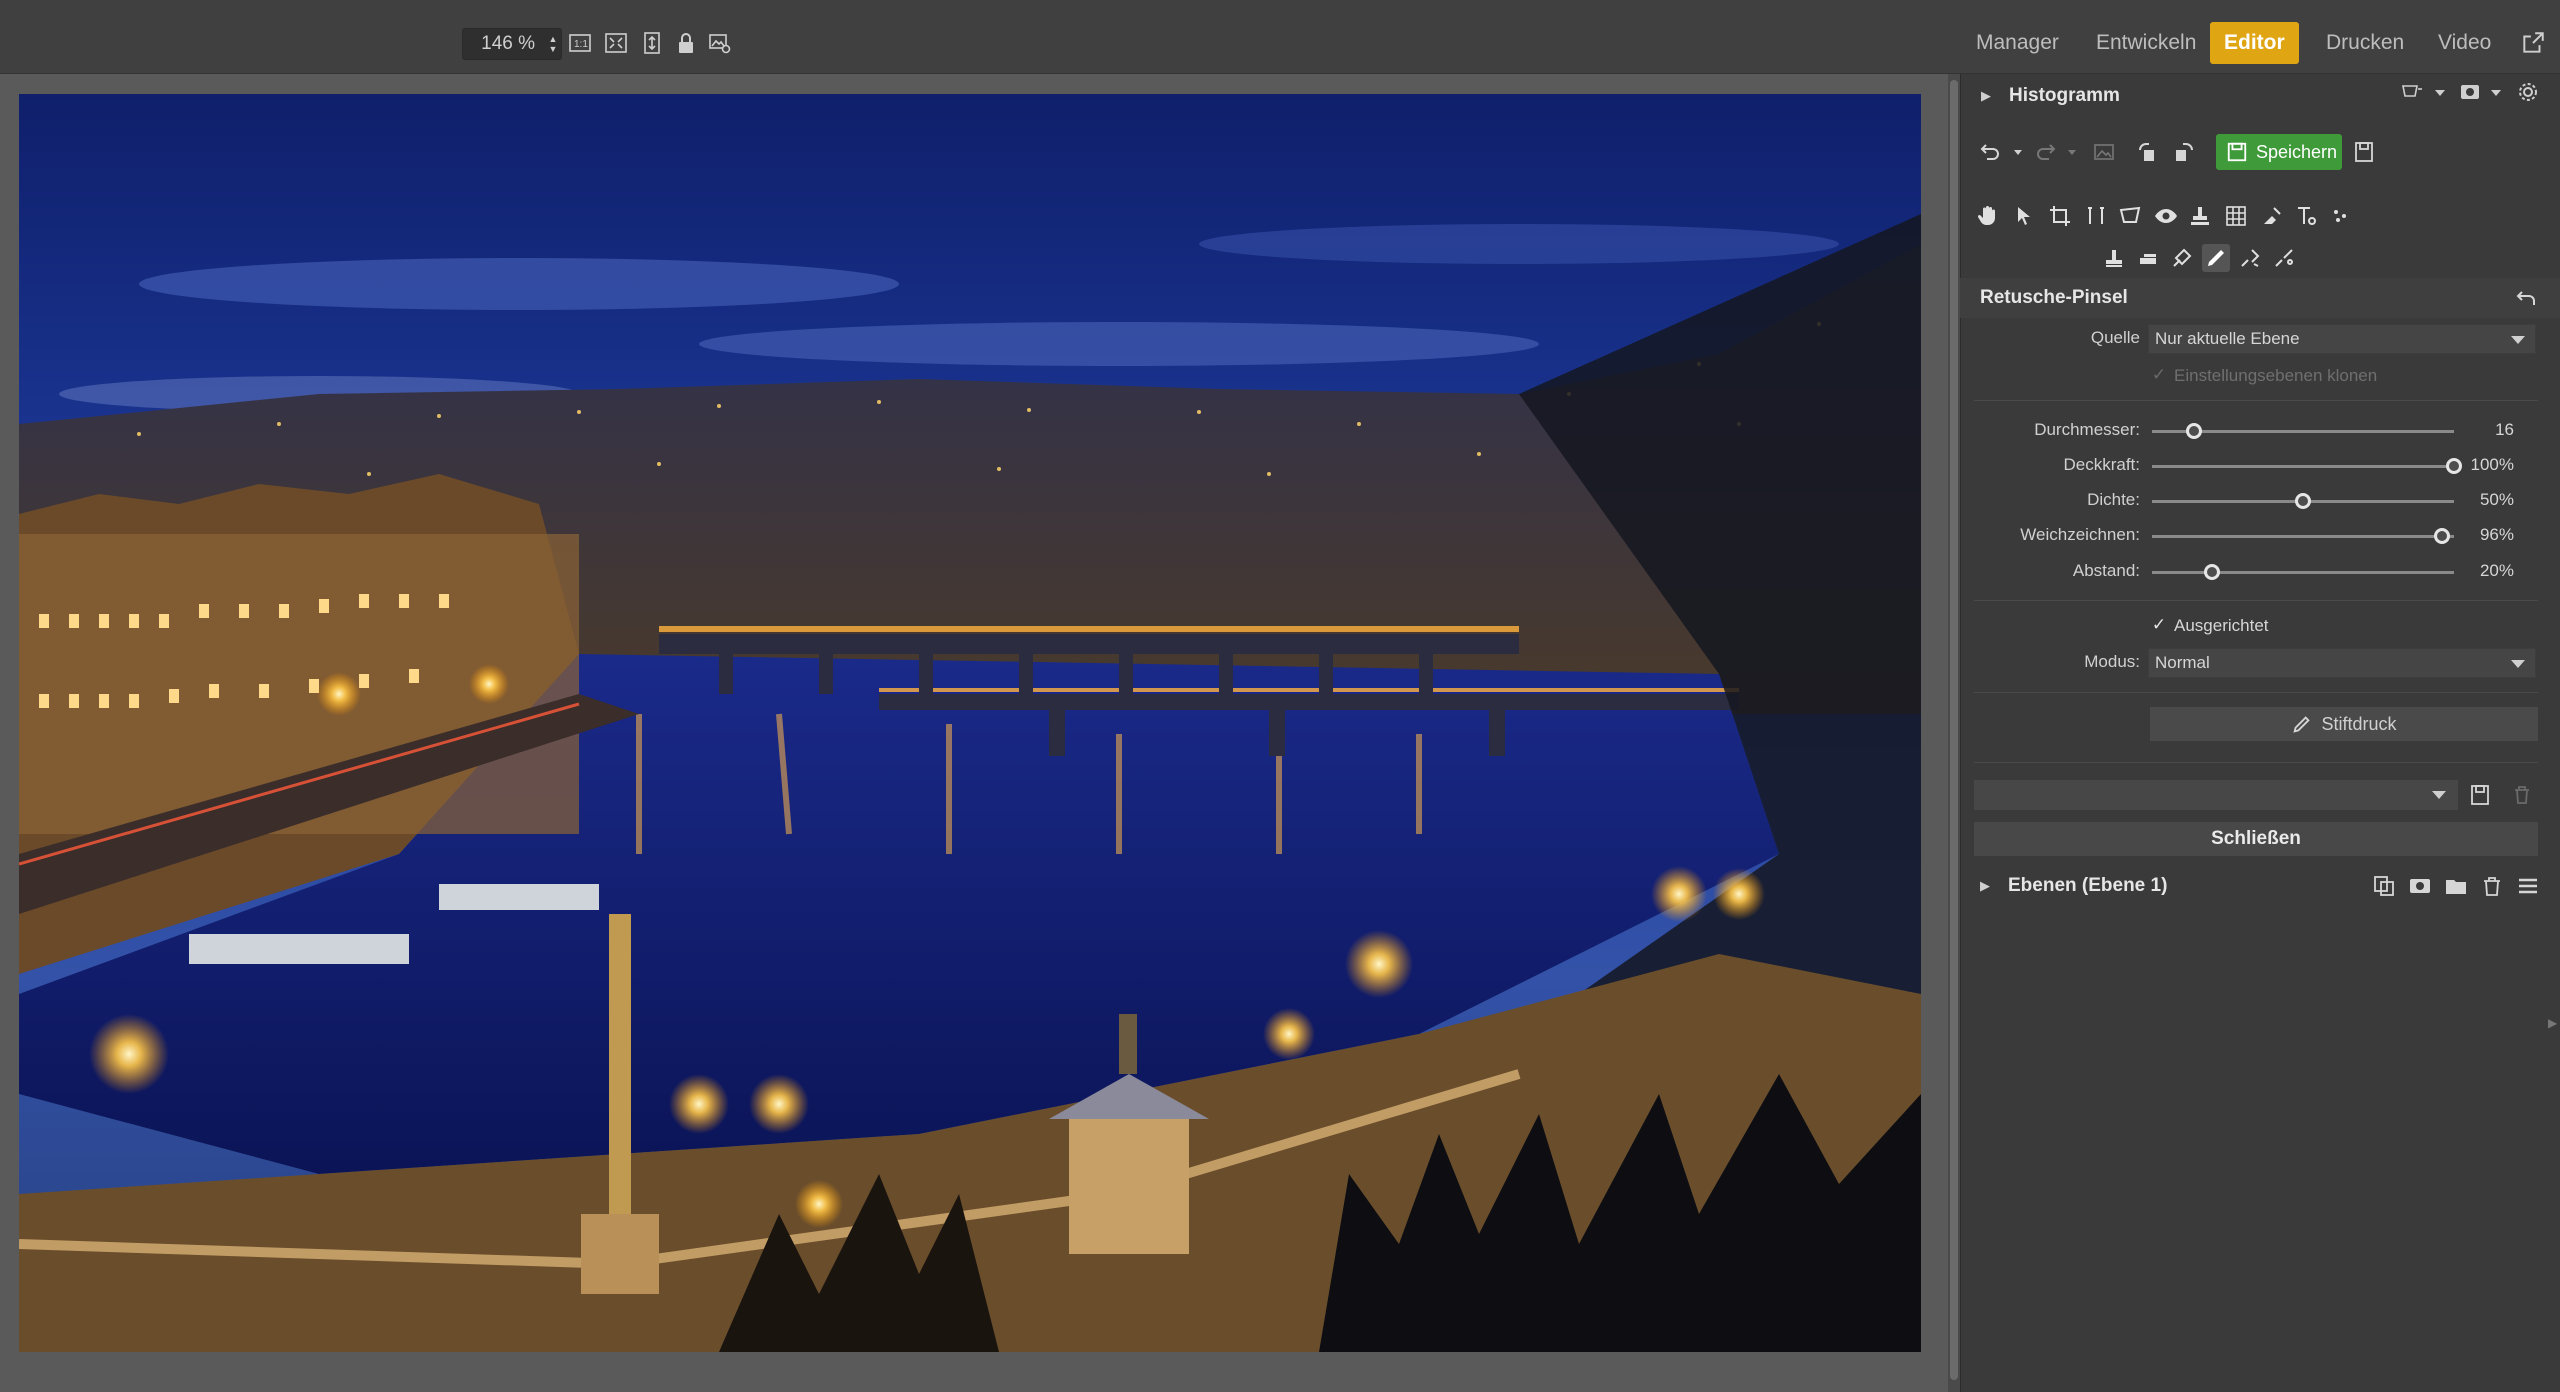 The width and height of the screenshot is (2560, 1392). I want to click on spacing-slider, so click(2303, 572).